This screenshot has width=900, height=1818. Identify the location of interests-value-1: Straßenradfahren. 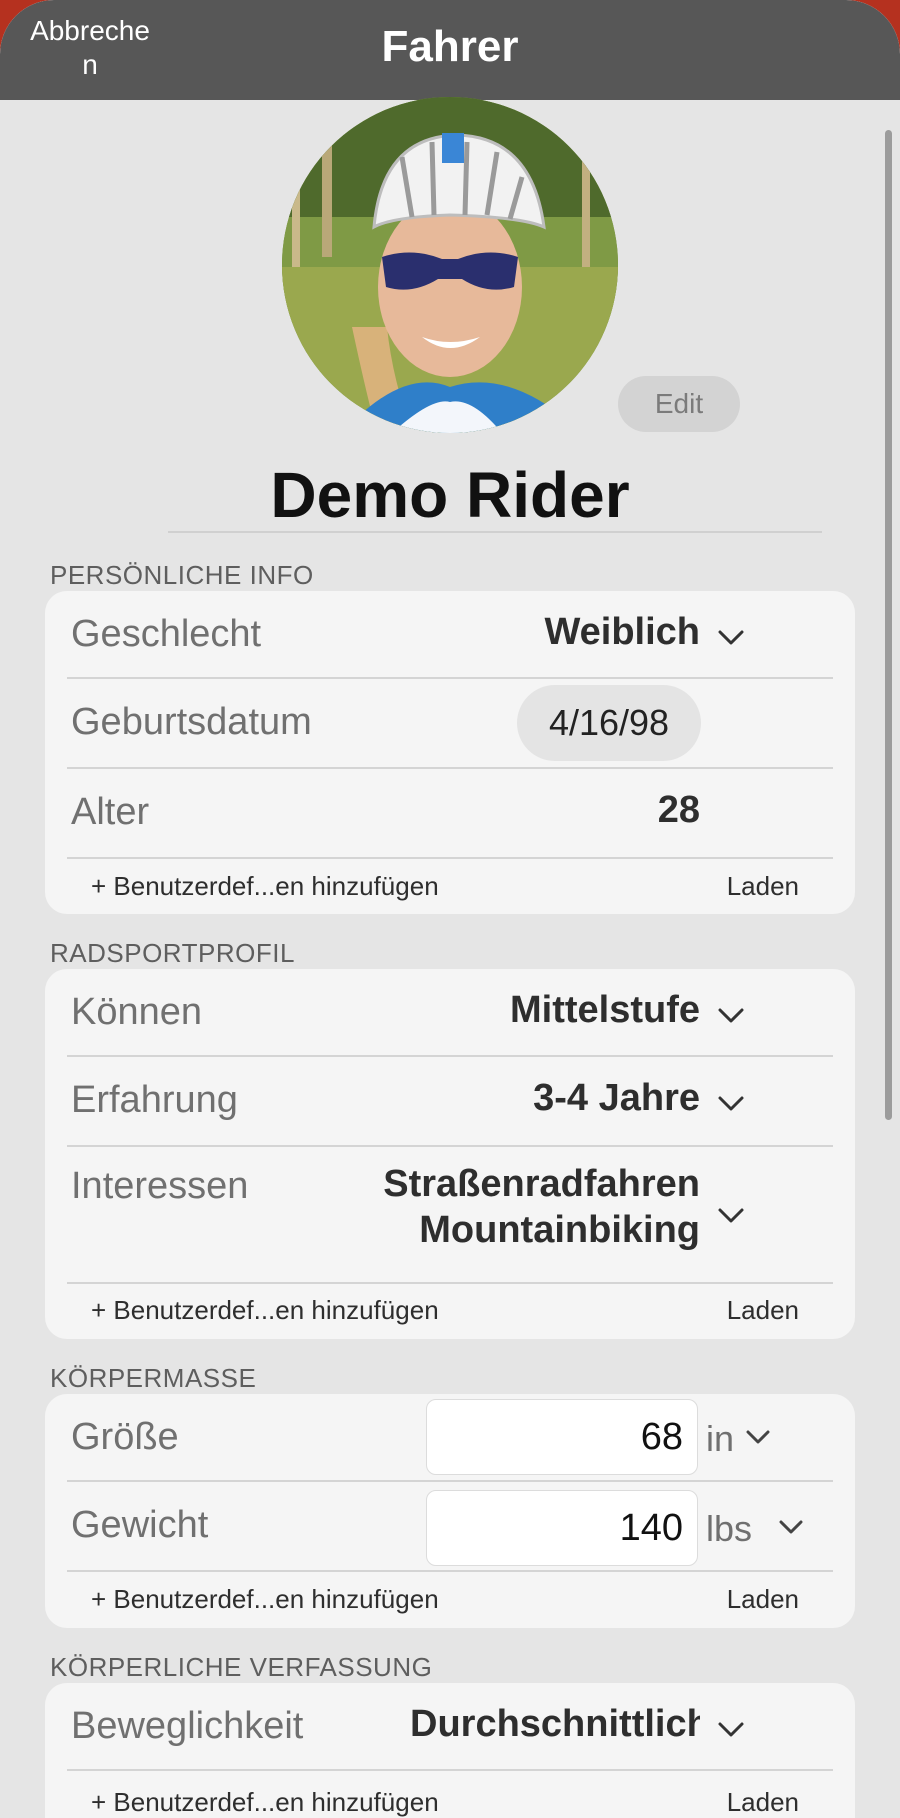
(541, 1184).